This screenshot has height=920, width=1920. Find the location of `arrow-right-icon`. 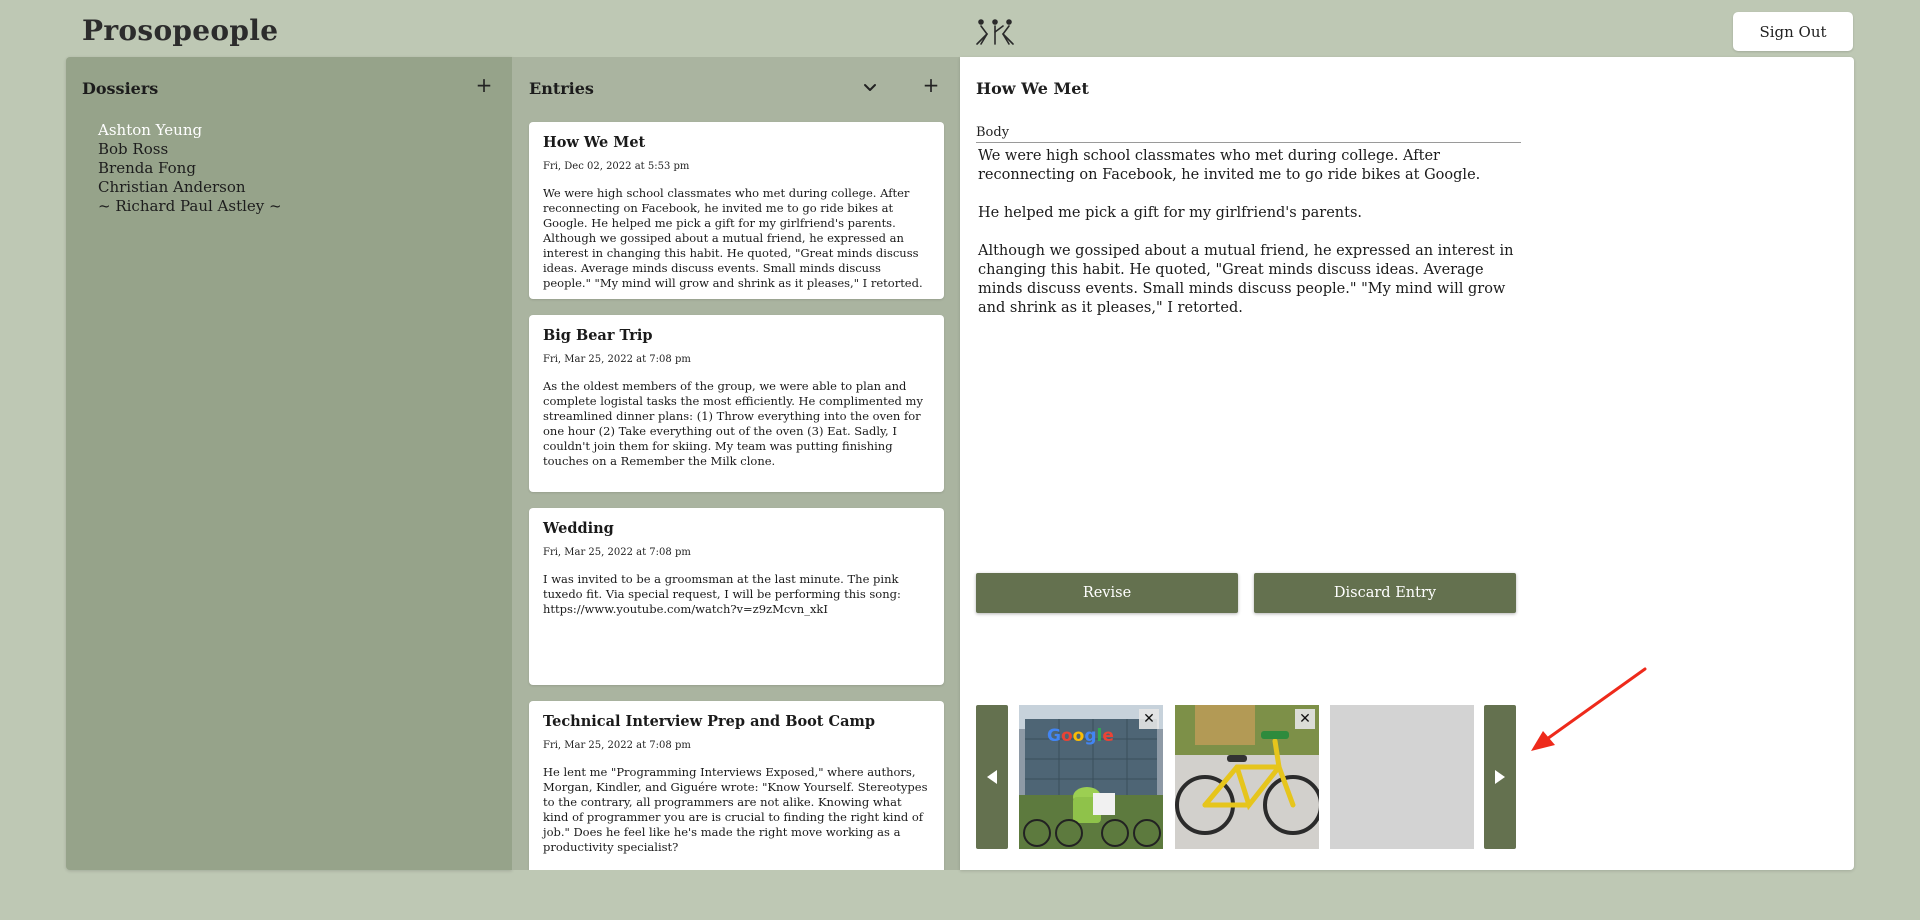

arrow-right-icon is located at coordinates (1500, 777).